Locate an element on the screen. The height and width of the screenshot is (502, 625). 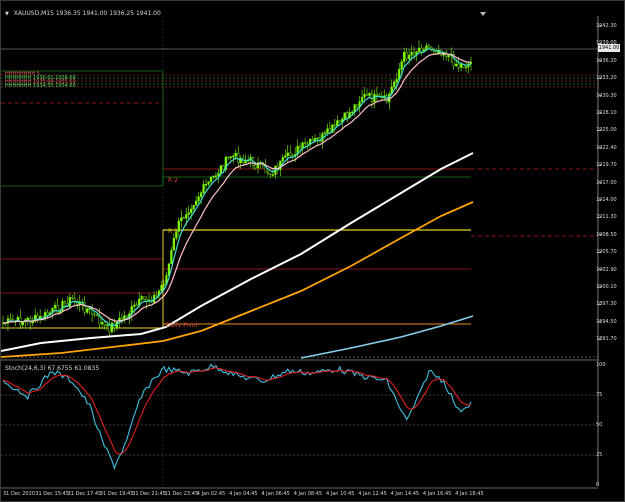
time-tick-label: 4 Jan 14:45 is located at coordinates (405, 494).